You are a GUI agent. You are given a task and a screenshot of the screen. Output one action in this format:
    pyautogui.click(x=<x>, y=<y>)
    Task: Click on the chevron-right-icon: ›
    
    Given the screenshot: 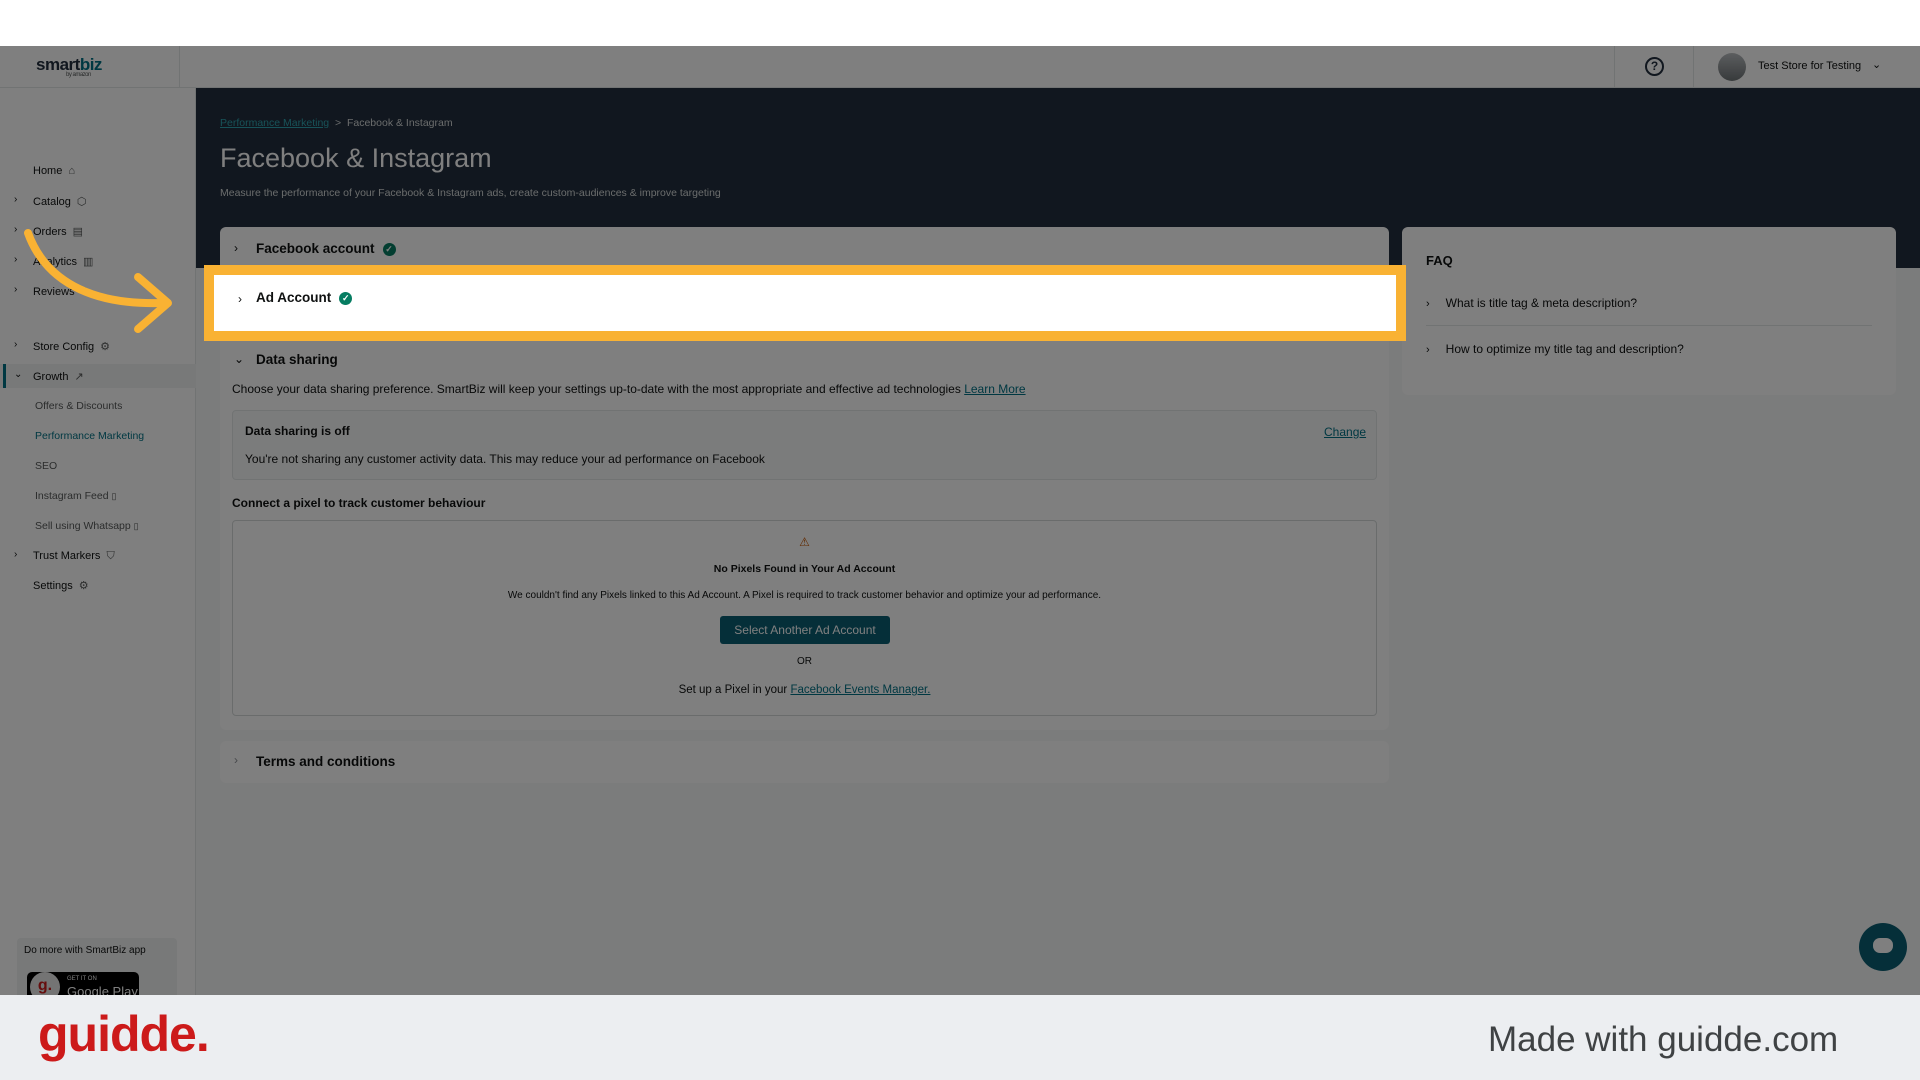 What is the action you would take?
    pyautogui.click(x=240, y=299)
    